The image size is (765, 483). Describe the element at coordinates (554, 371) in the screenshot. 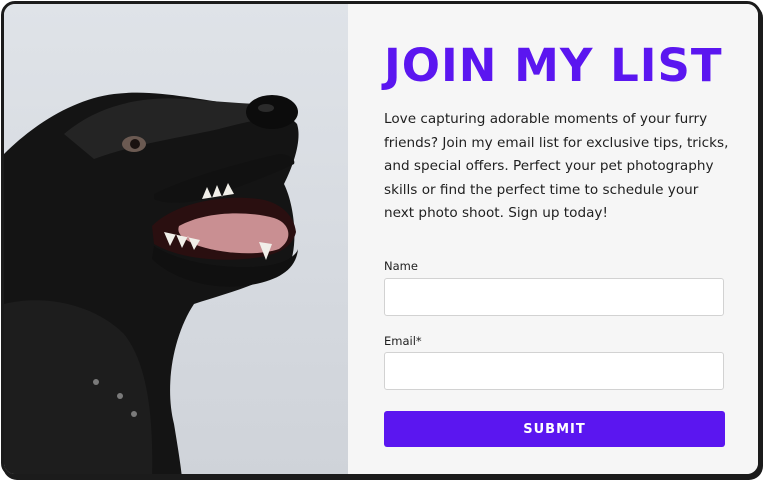

I see `email-field` at that location.